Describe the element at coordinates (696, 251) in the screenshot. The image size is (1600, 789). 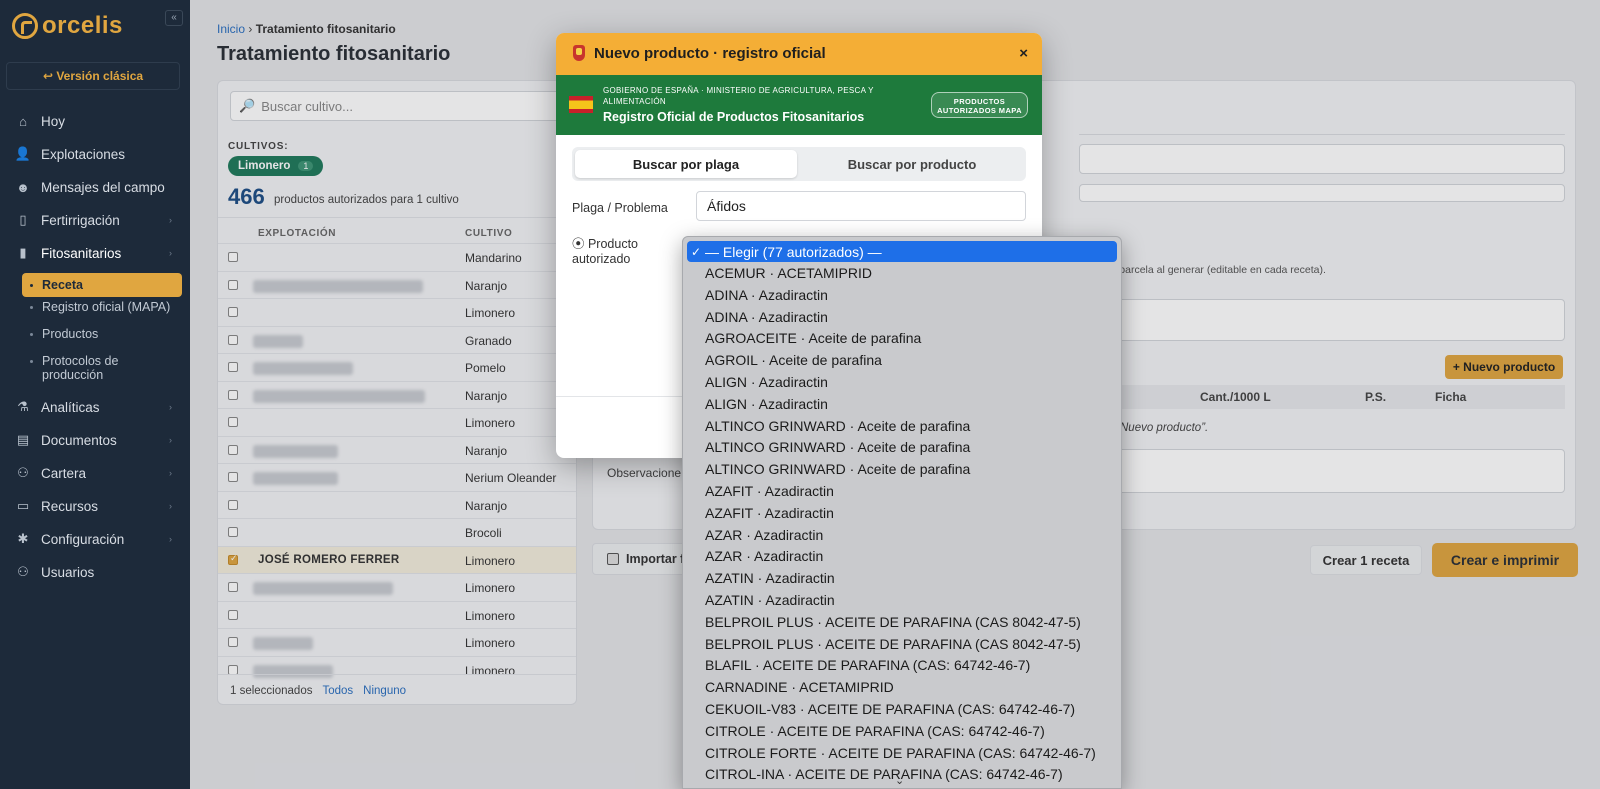
I see `check-icon: ✓` at that location.